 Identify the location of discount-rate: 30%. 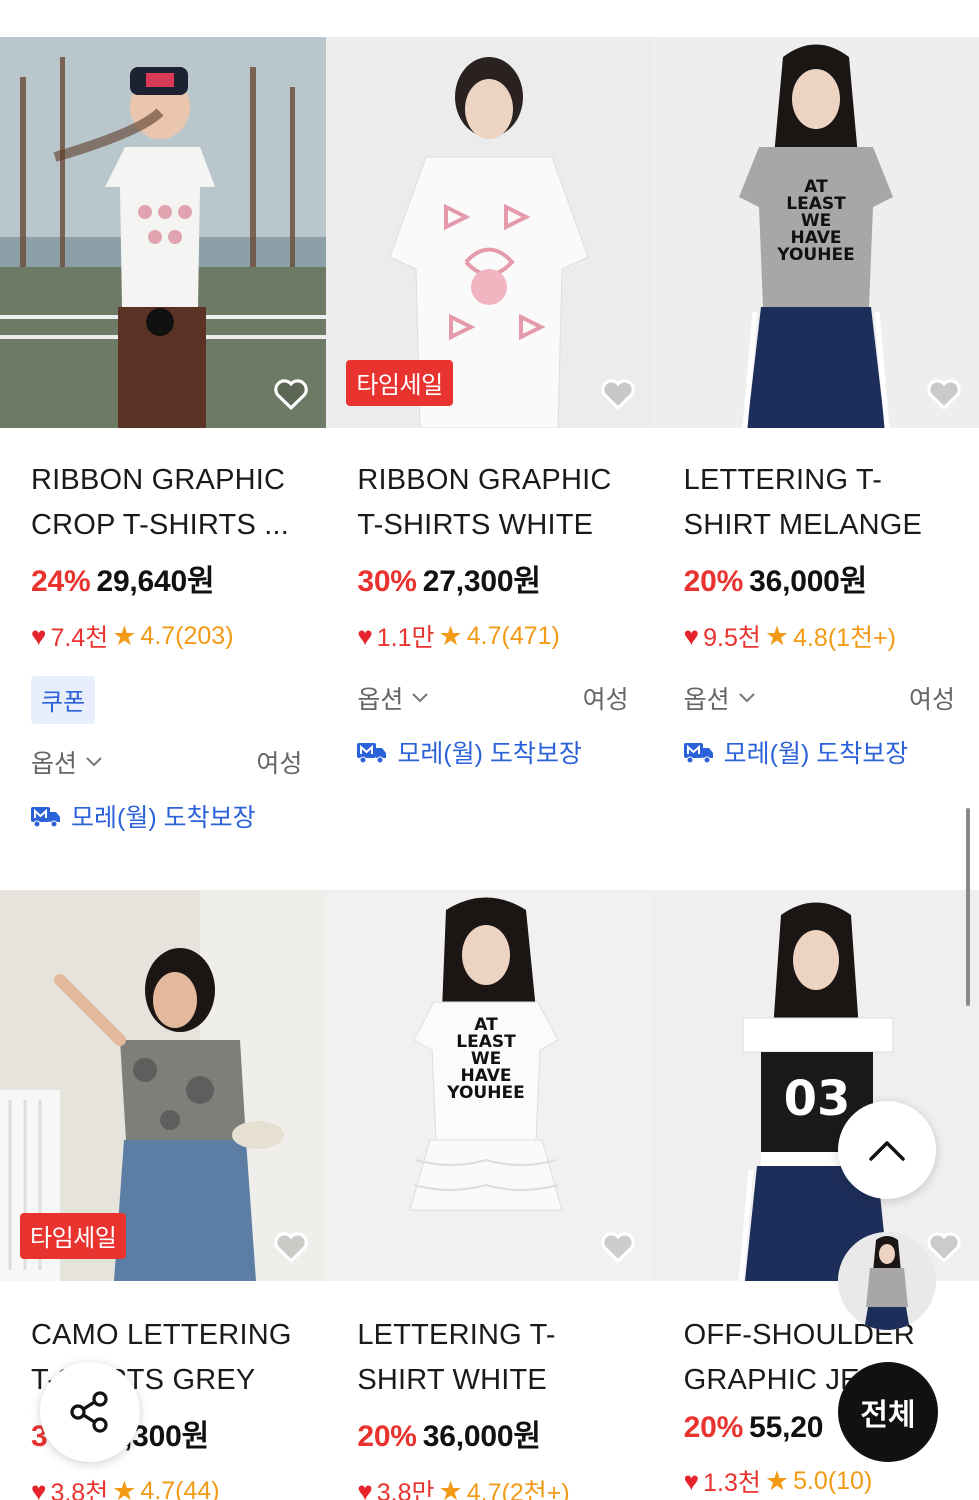
(387, 581).